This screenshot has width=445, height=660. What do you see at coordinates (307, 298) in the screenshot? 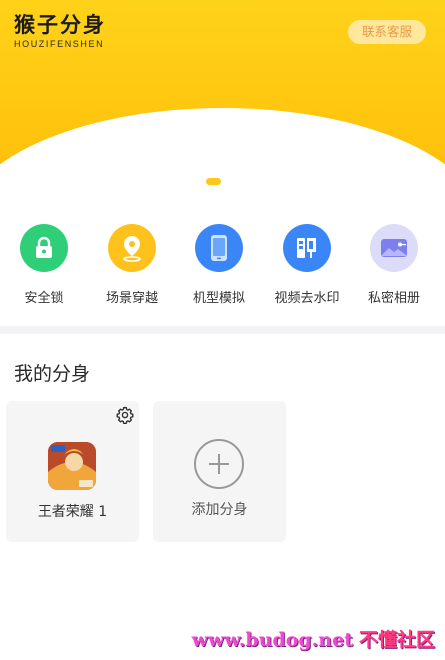
I see `feature-label: 视频去水印` at bounding box center [307, 298].